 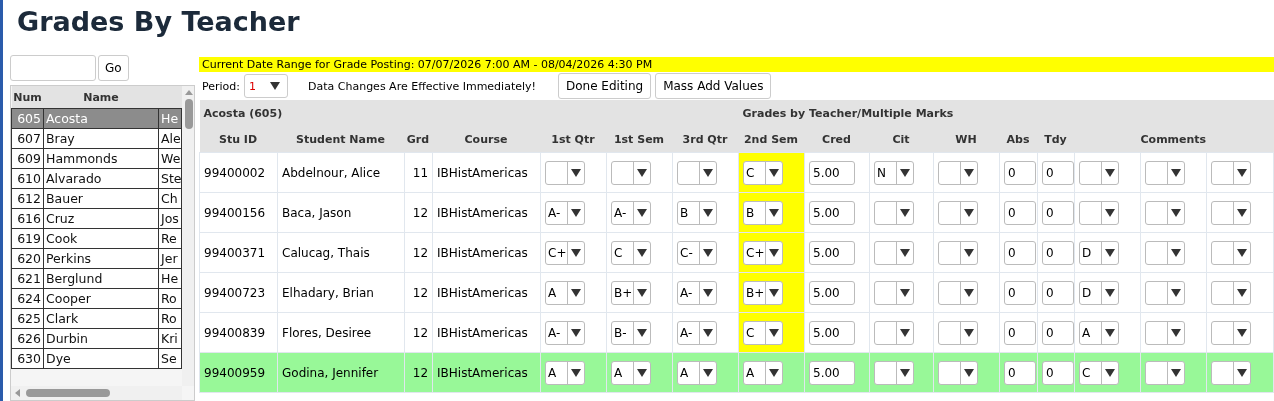 What do you see at coordinates (96, 138) in the screenshot?
I see `teacher-row: 607 Bray Ale` at bounding box center [96, 138].